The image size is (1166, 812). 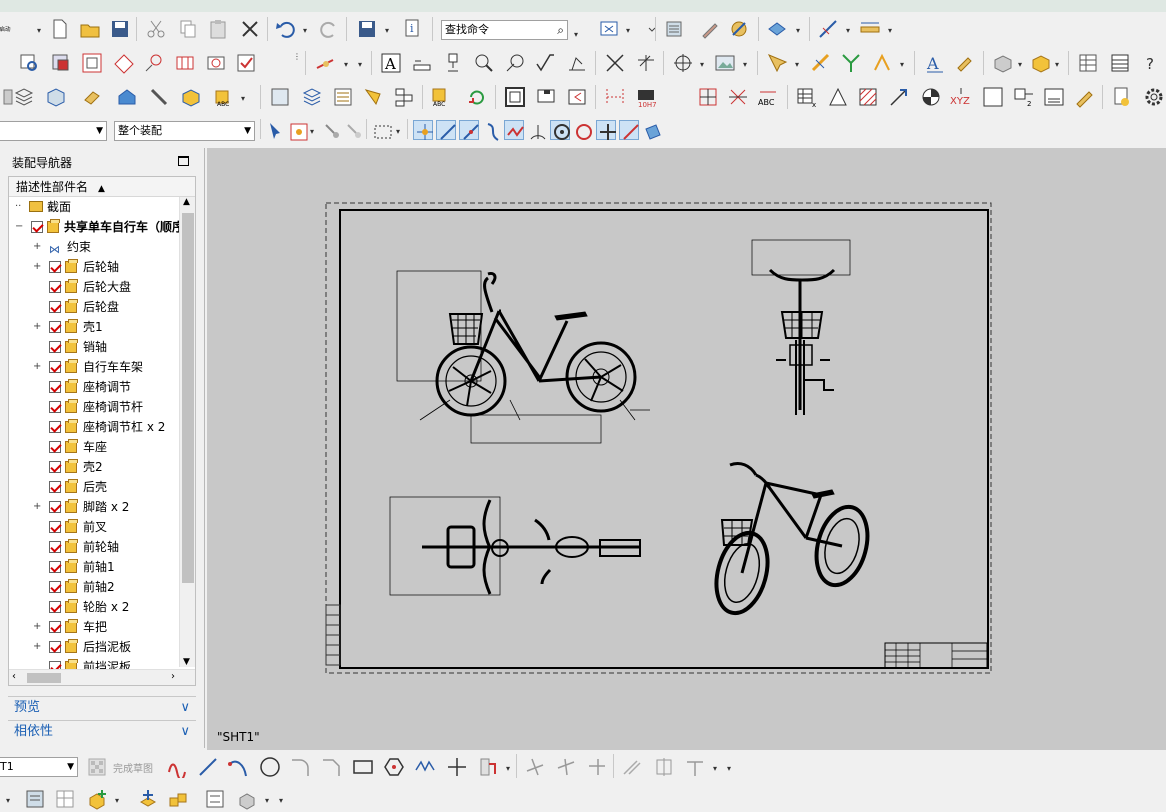 I want to click on snap-curve-icon, so click(x=491, y=131).